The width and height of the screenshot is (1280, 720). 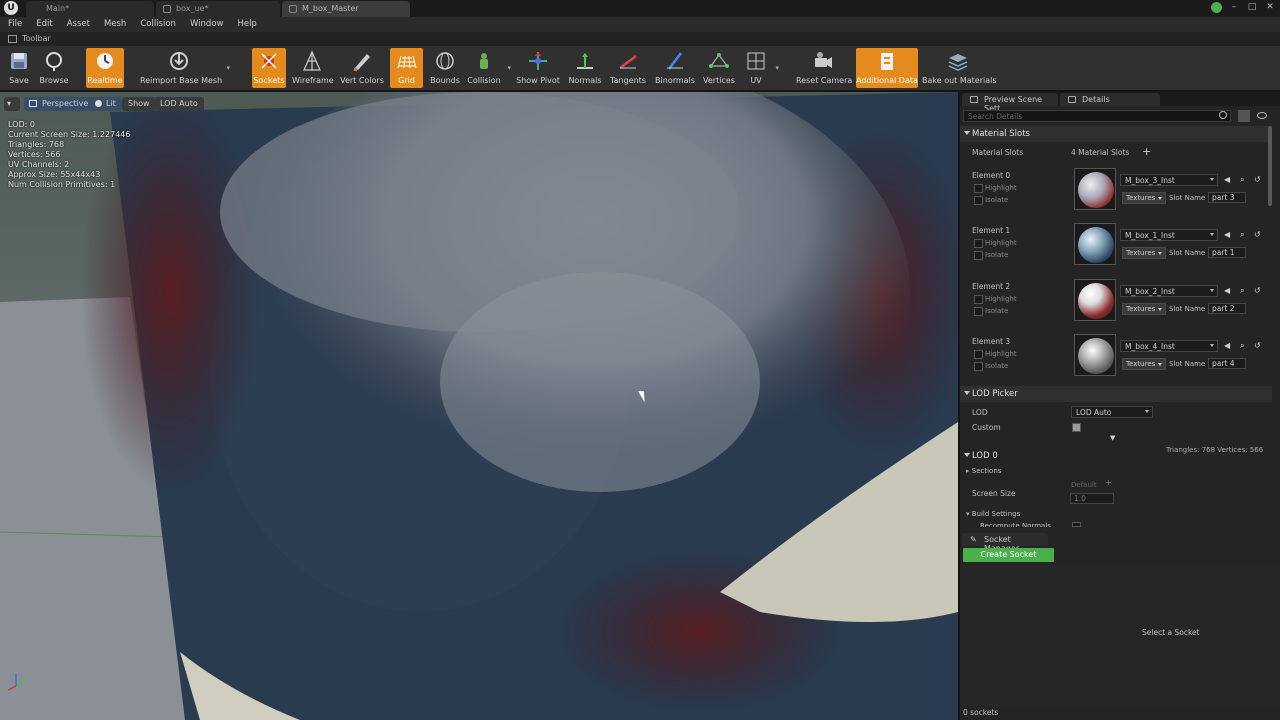 What do you see at coordinates (1169, 235) in the screenshot?
I see `material-combo: M_box_1_Inst` at bounding box center [1169, 235].